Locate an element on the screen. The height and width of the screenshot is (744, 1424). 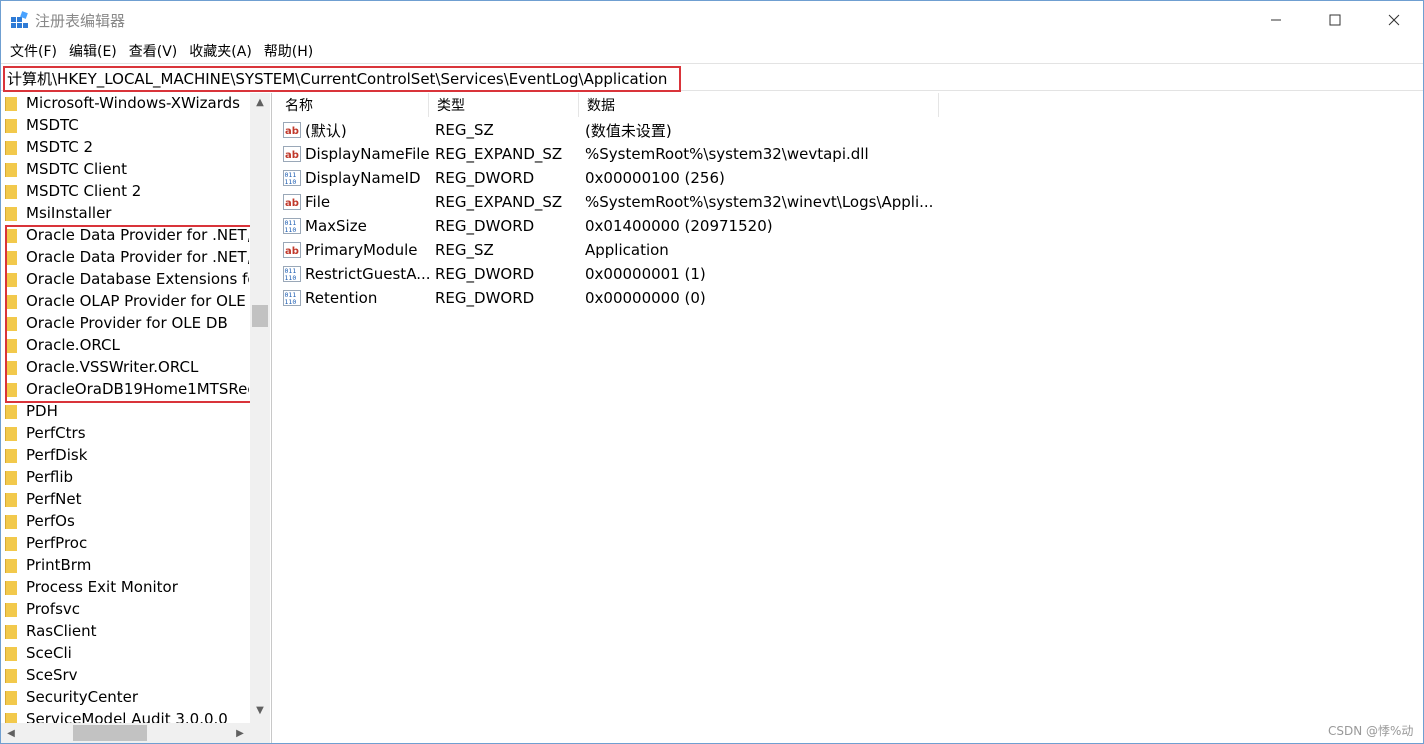
tree-item: SceSrv is located at coordinates (127, 675).